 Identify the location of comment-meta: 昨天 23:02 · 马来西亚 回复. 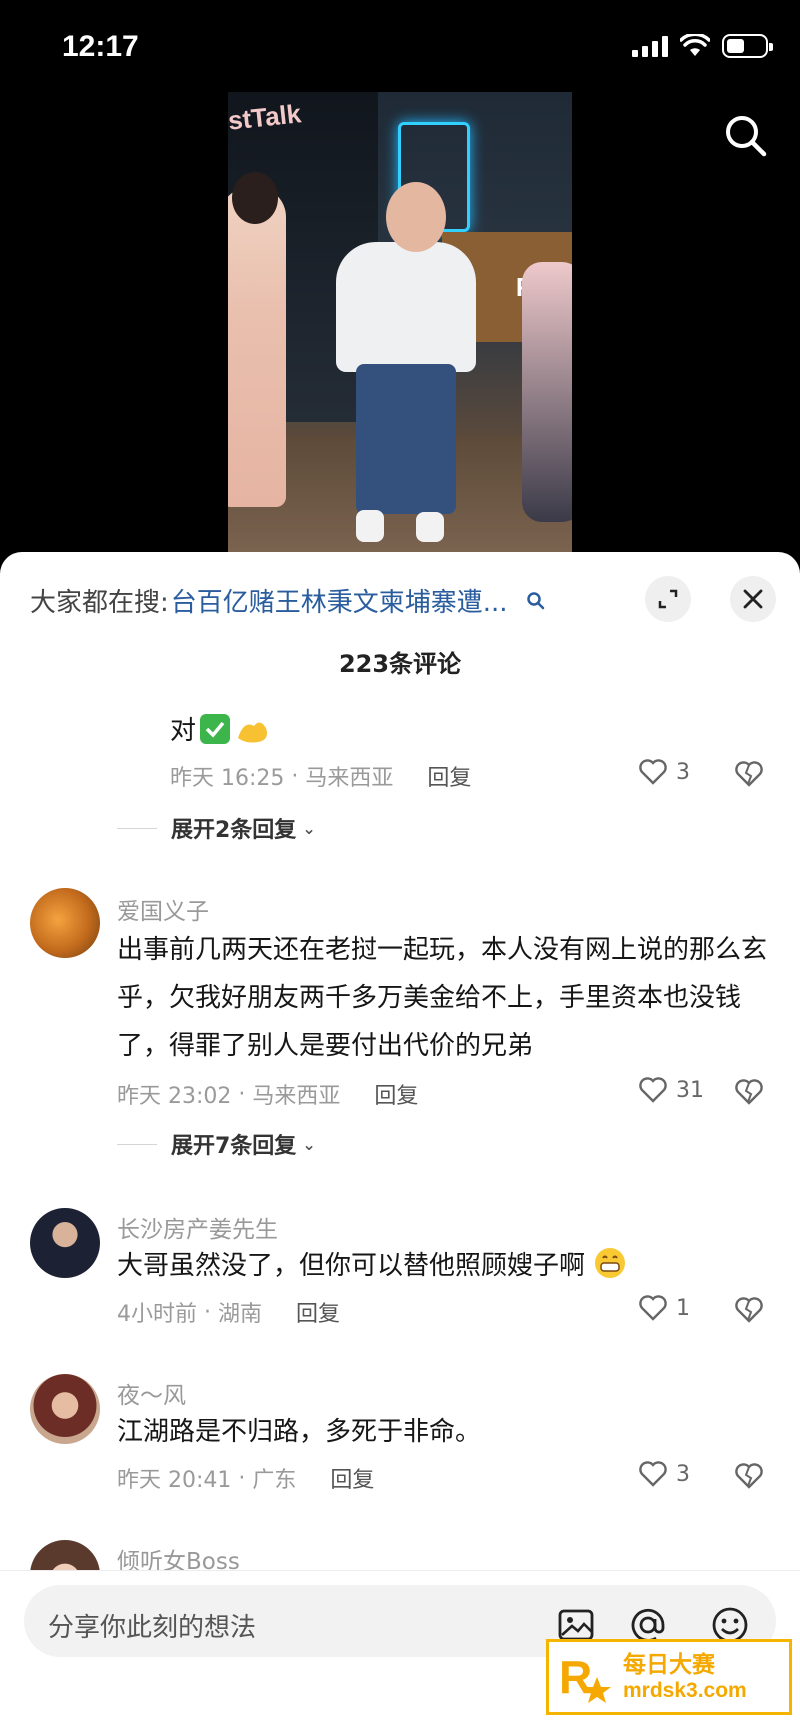
(267, 1094).